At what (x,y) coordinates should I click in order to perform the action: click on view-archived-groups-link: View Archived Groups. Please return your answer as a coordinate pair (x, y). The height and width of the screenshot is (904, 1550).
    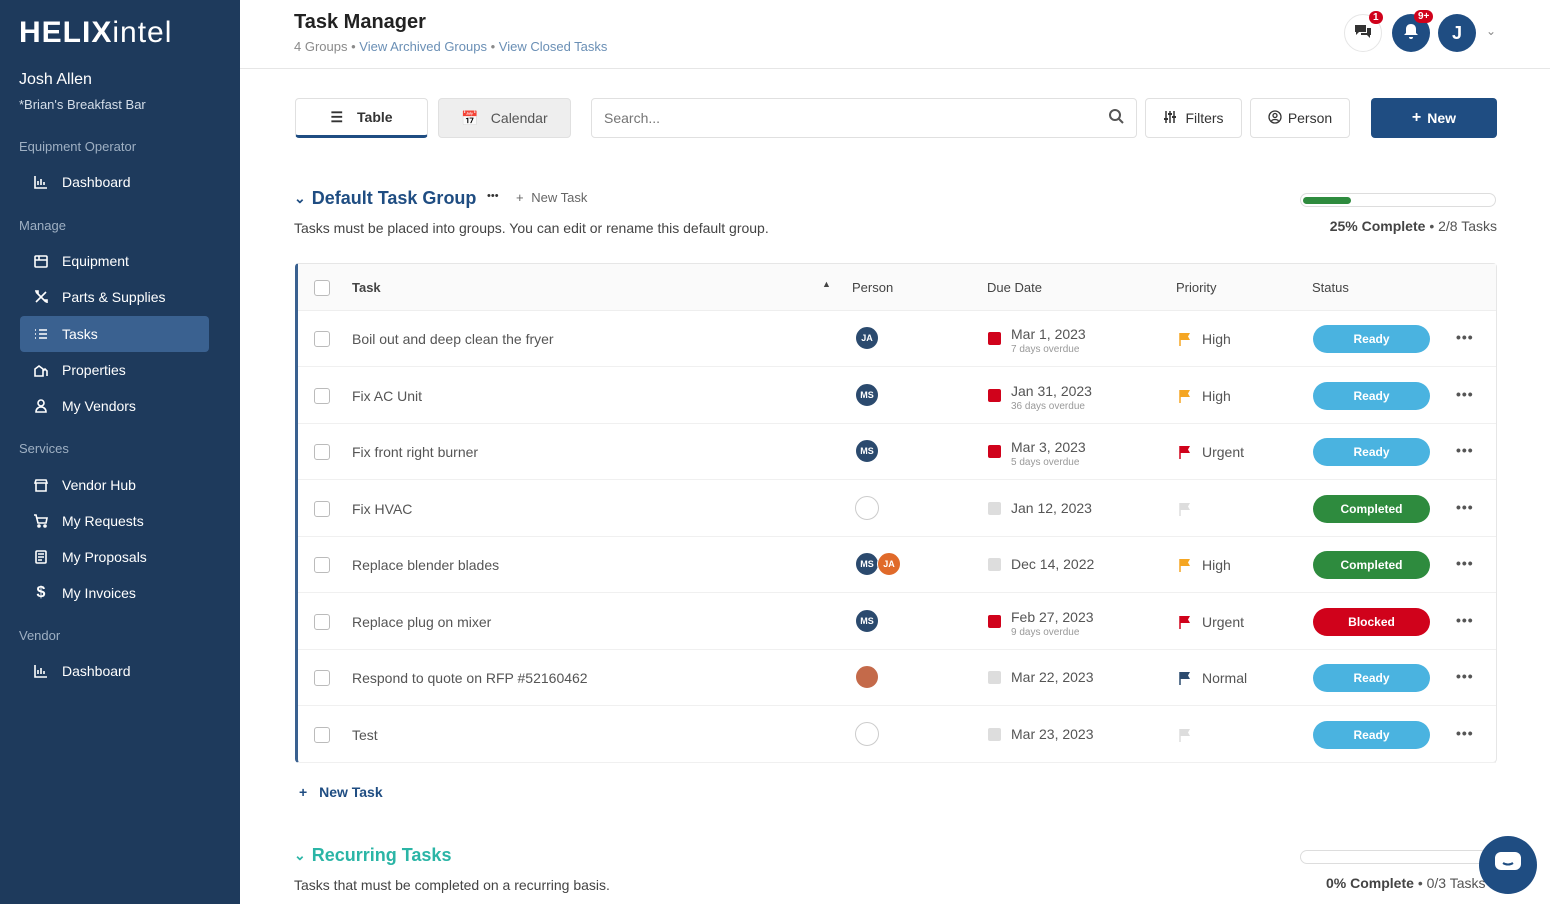
    Looking at the image, I should click on (423, 46).